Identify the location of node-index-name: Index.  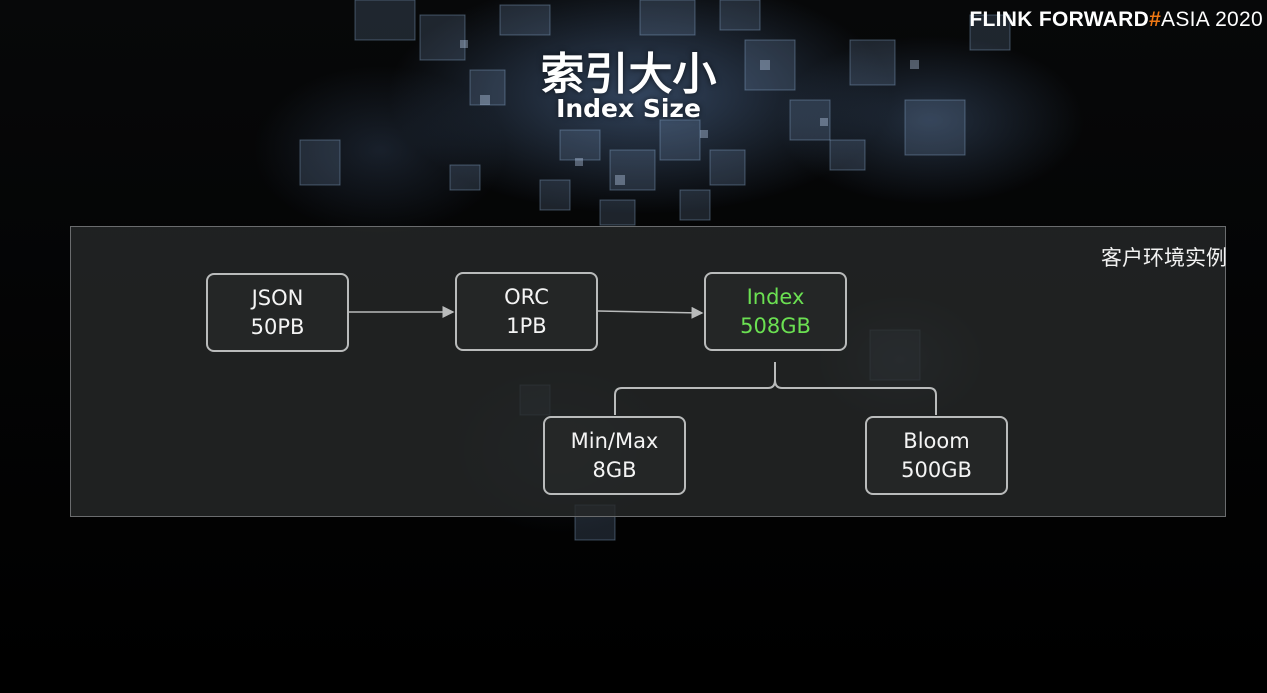
(775, 296).